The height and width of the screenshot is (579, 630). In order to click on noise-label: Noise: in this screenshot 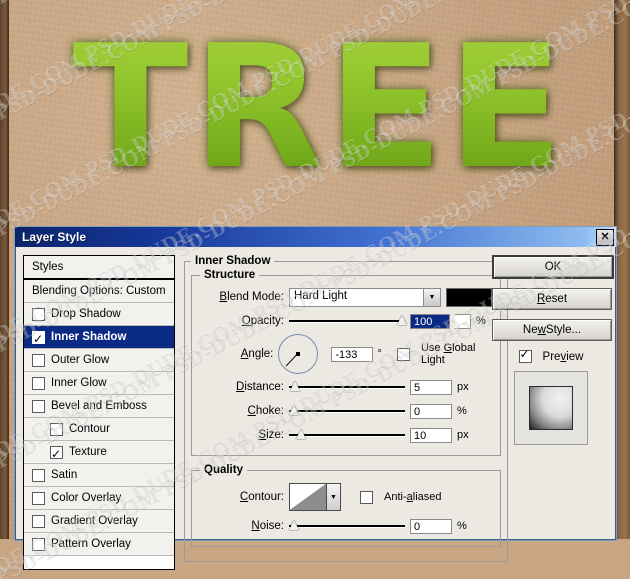, I will do `click(267, 526)`.